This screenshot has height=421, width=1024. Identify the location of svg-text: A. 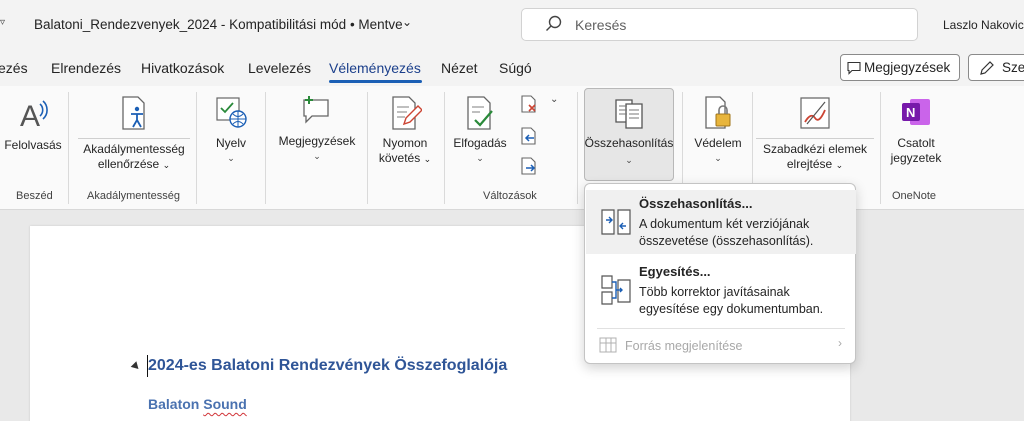
(30, 116).